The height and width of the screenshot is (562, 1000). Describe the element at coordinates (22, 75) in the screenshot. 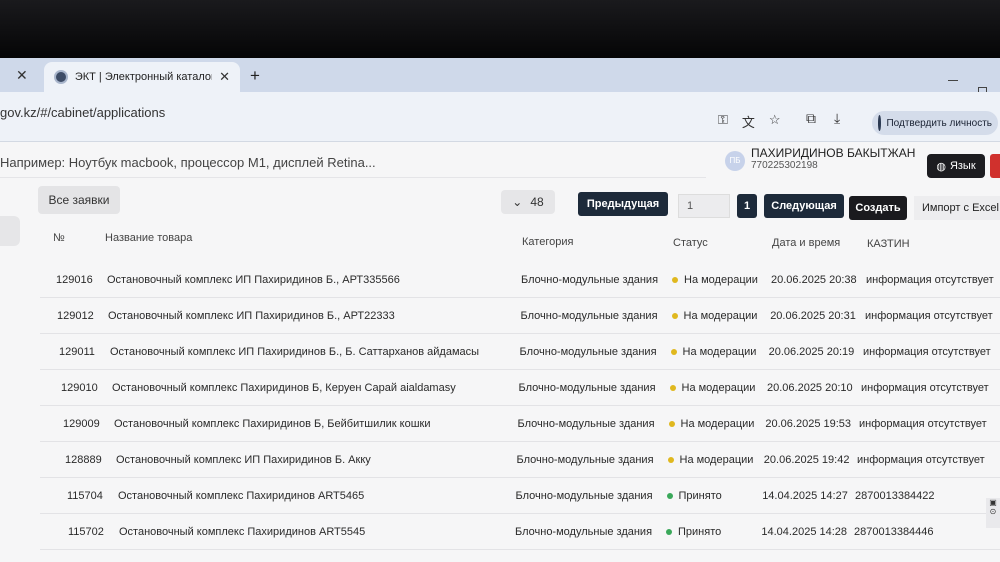

I see `close-icon: ✕` at that location.